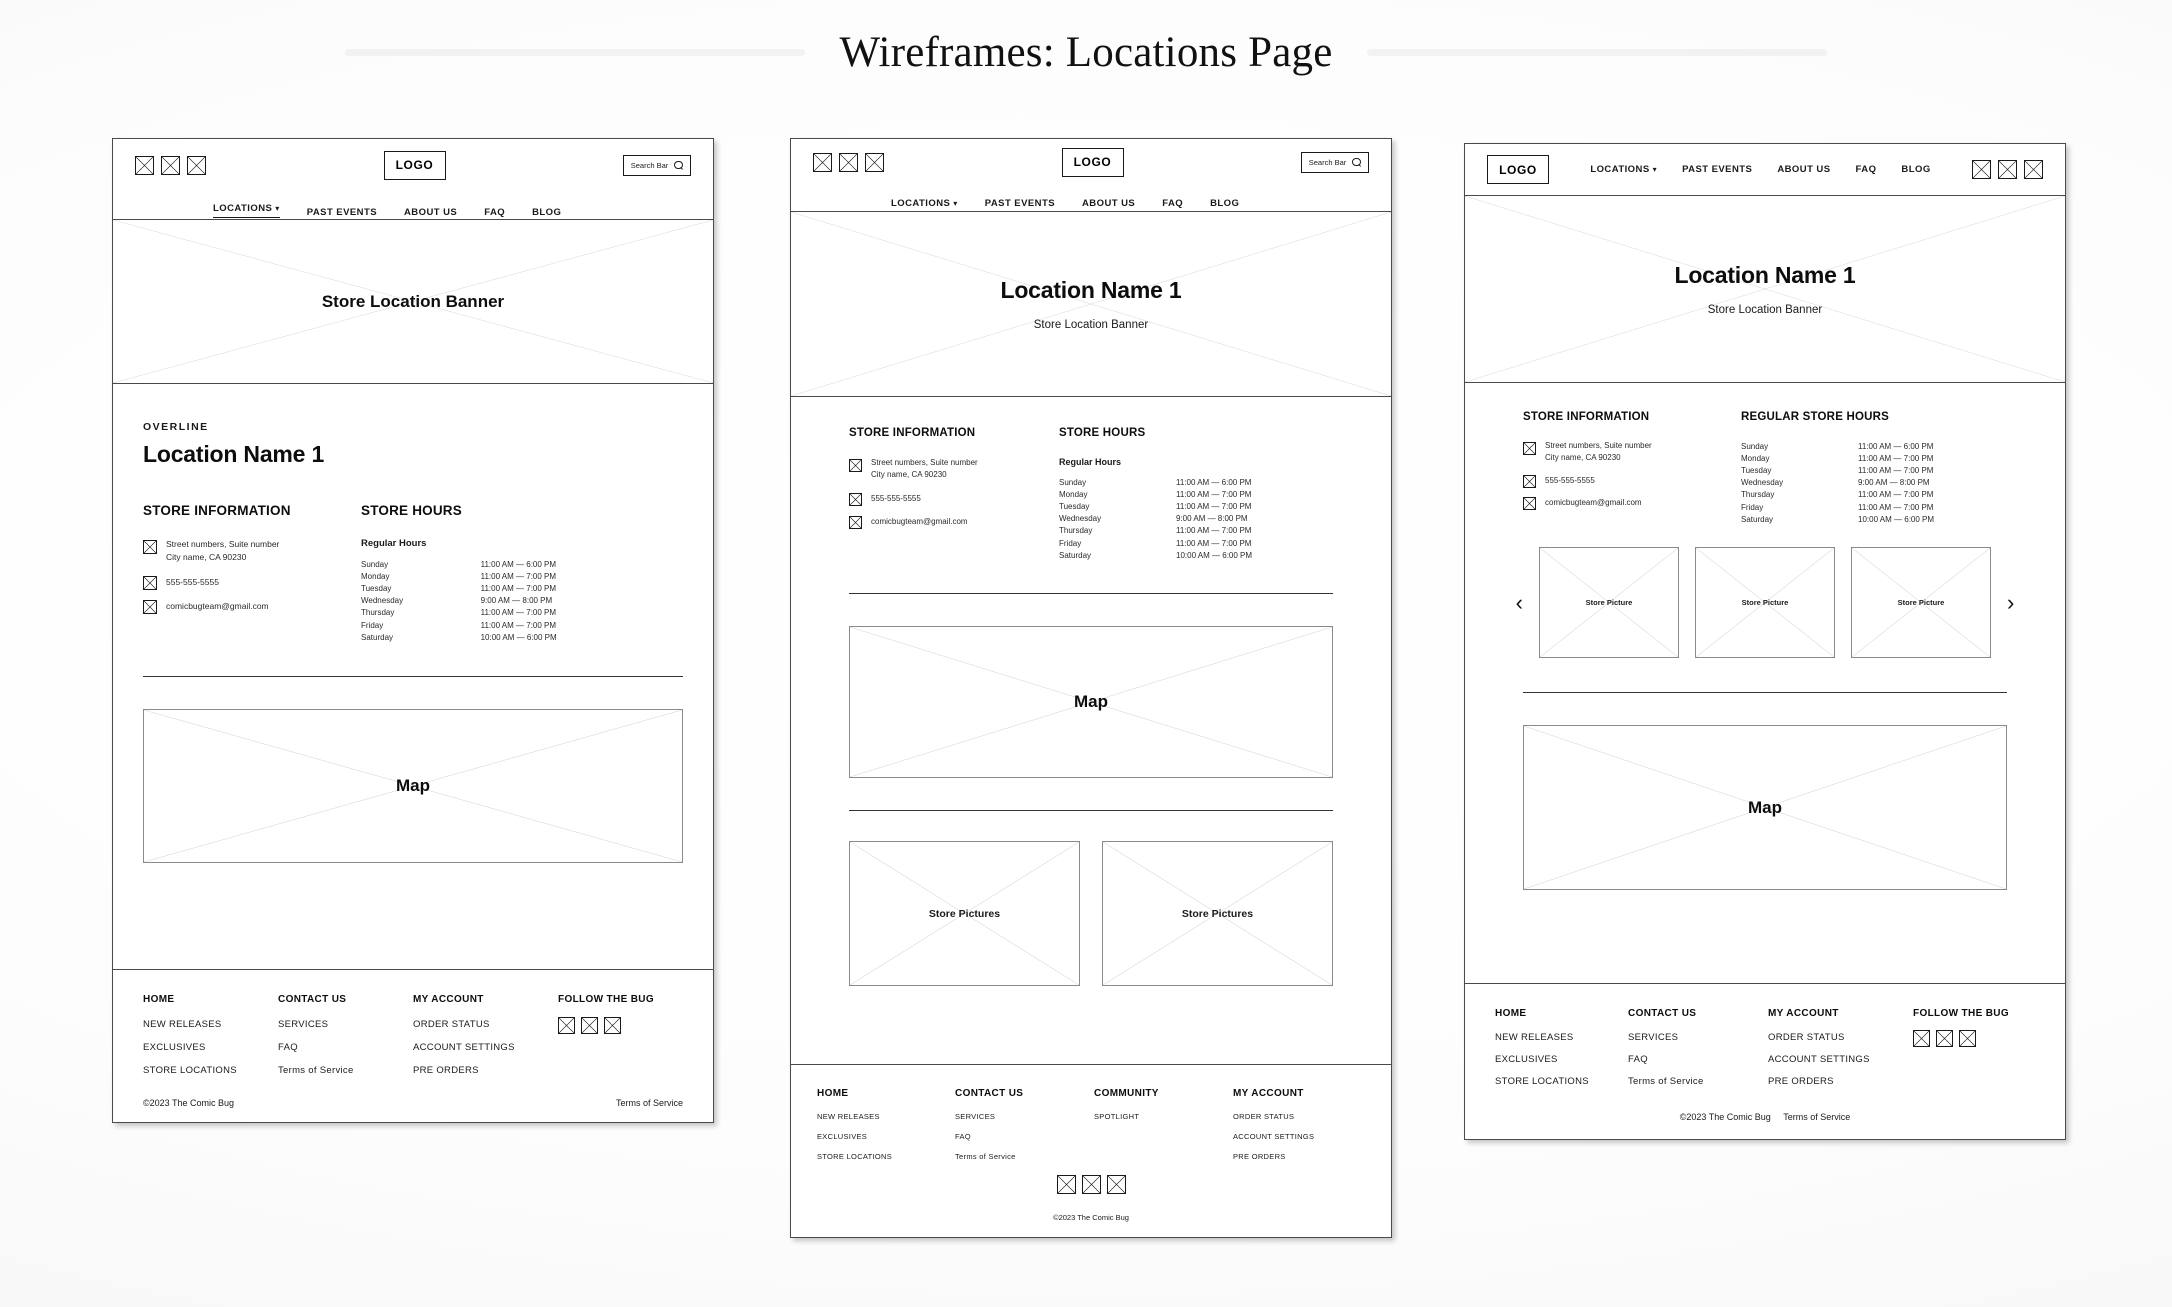 The width and height of the screenshot is (2172, 1307). I want to click on carousel-next-arrow: ›, so click(2010, 602).